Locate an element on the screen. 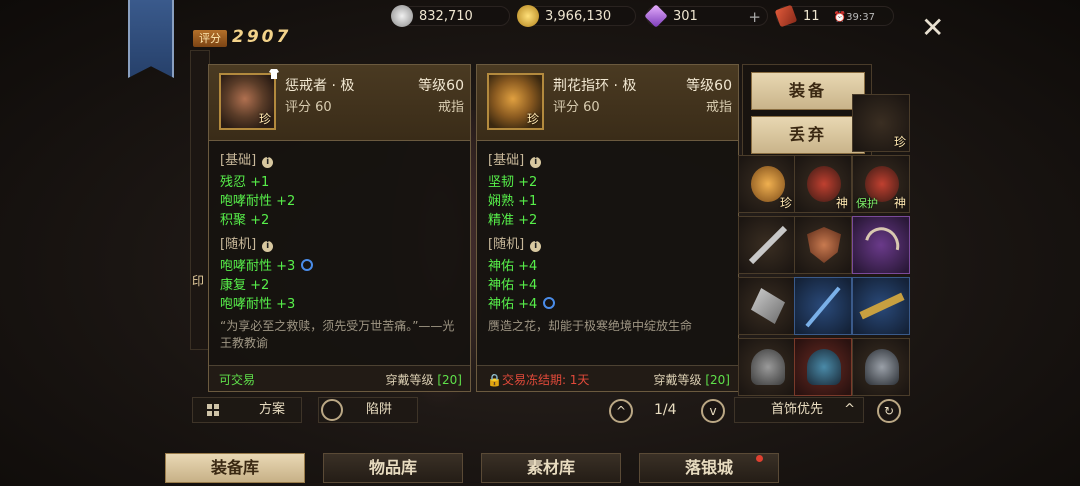 The width and height of the screenshot is (1080, 486). tab-items: 物品库 is located at coordinates (393, 468).